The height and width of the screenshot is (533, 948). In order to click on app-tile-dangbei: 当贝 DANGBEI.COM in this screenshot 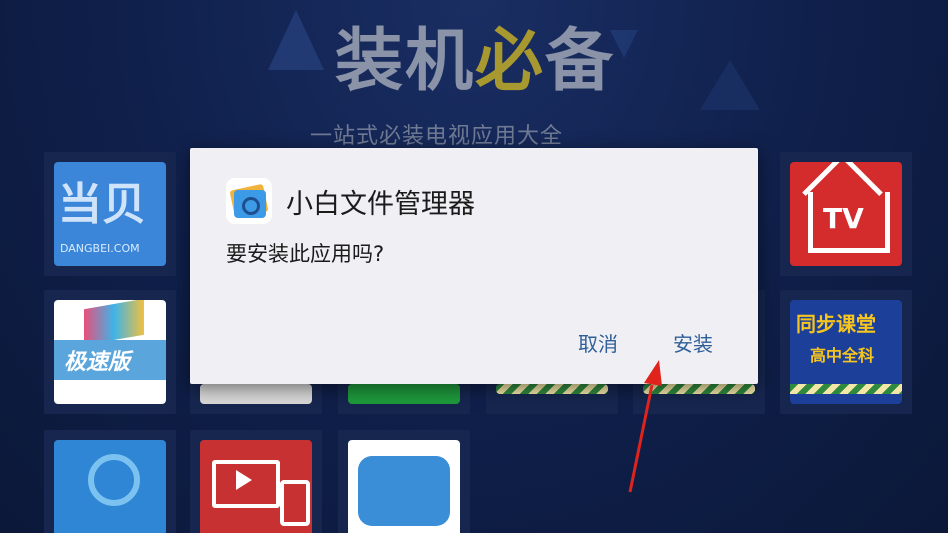, I will do `click(110, 214)`.